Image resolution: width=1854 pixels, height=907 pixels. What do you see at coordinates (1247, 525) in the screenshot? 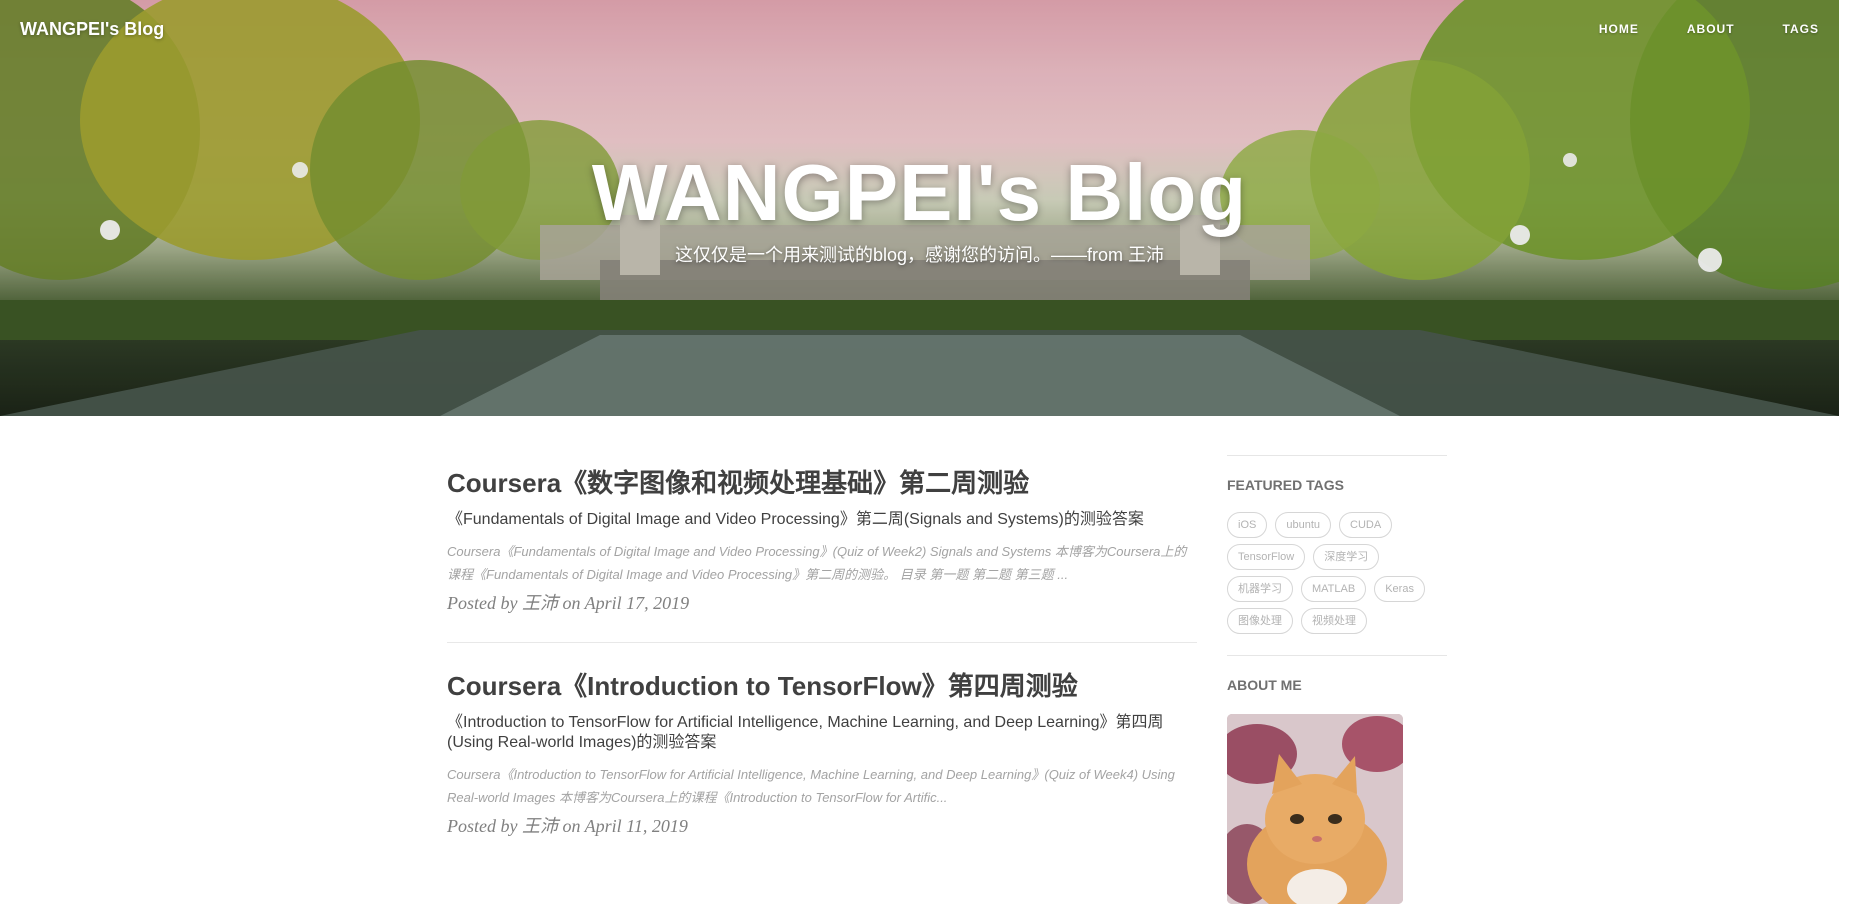
I see `tag-ios: iOS` at bounding box center [1247, 525].